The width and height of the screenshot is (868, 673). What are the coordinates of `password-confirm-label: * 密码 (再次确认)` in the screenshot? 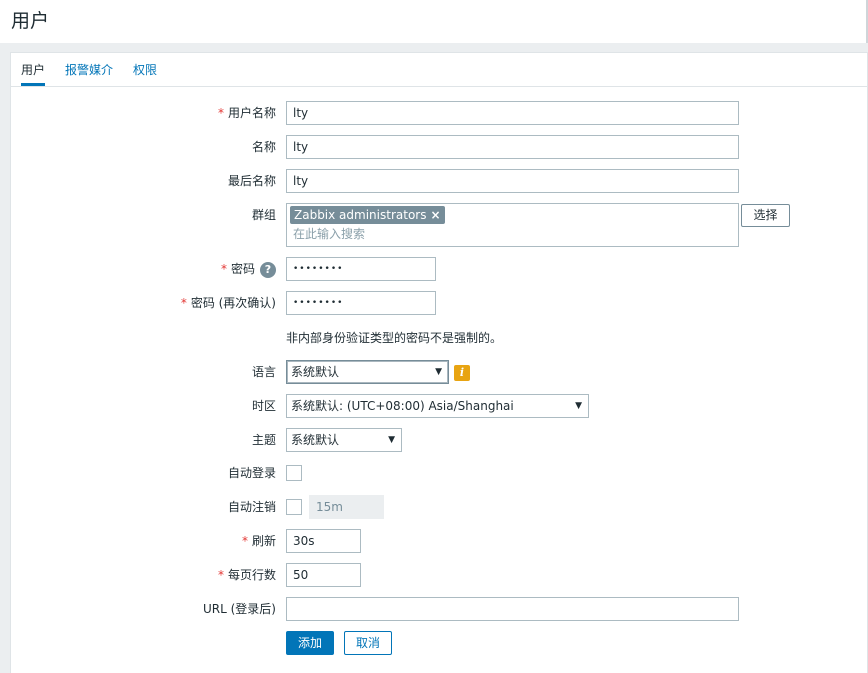 It's located at (228, 303).